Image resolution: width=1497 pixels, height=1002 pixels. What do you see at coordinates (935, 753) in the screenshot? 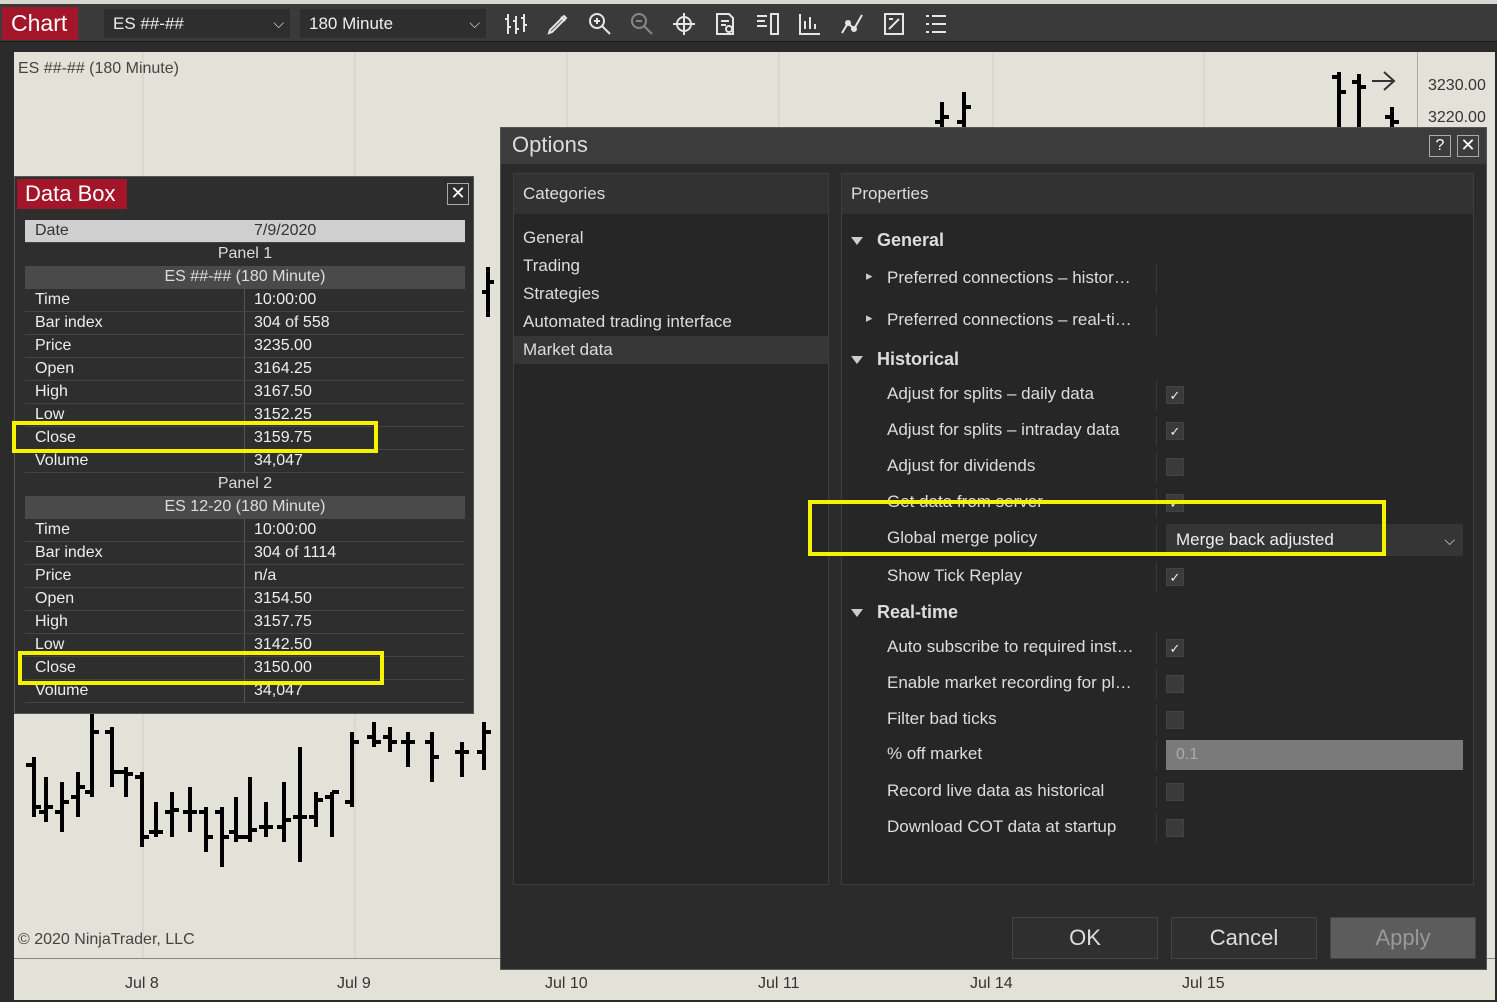
I see `property-label: % off market` at bounding box center [935, 753].